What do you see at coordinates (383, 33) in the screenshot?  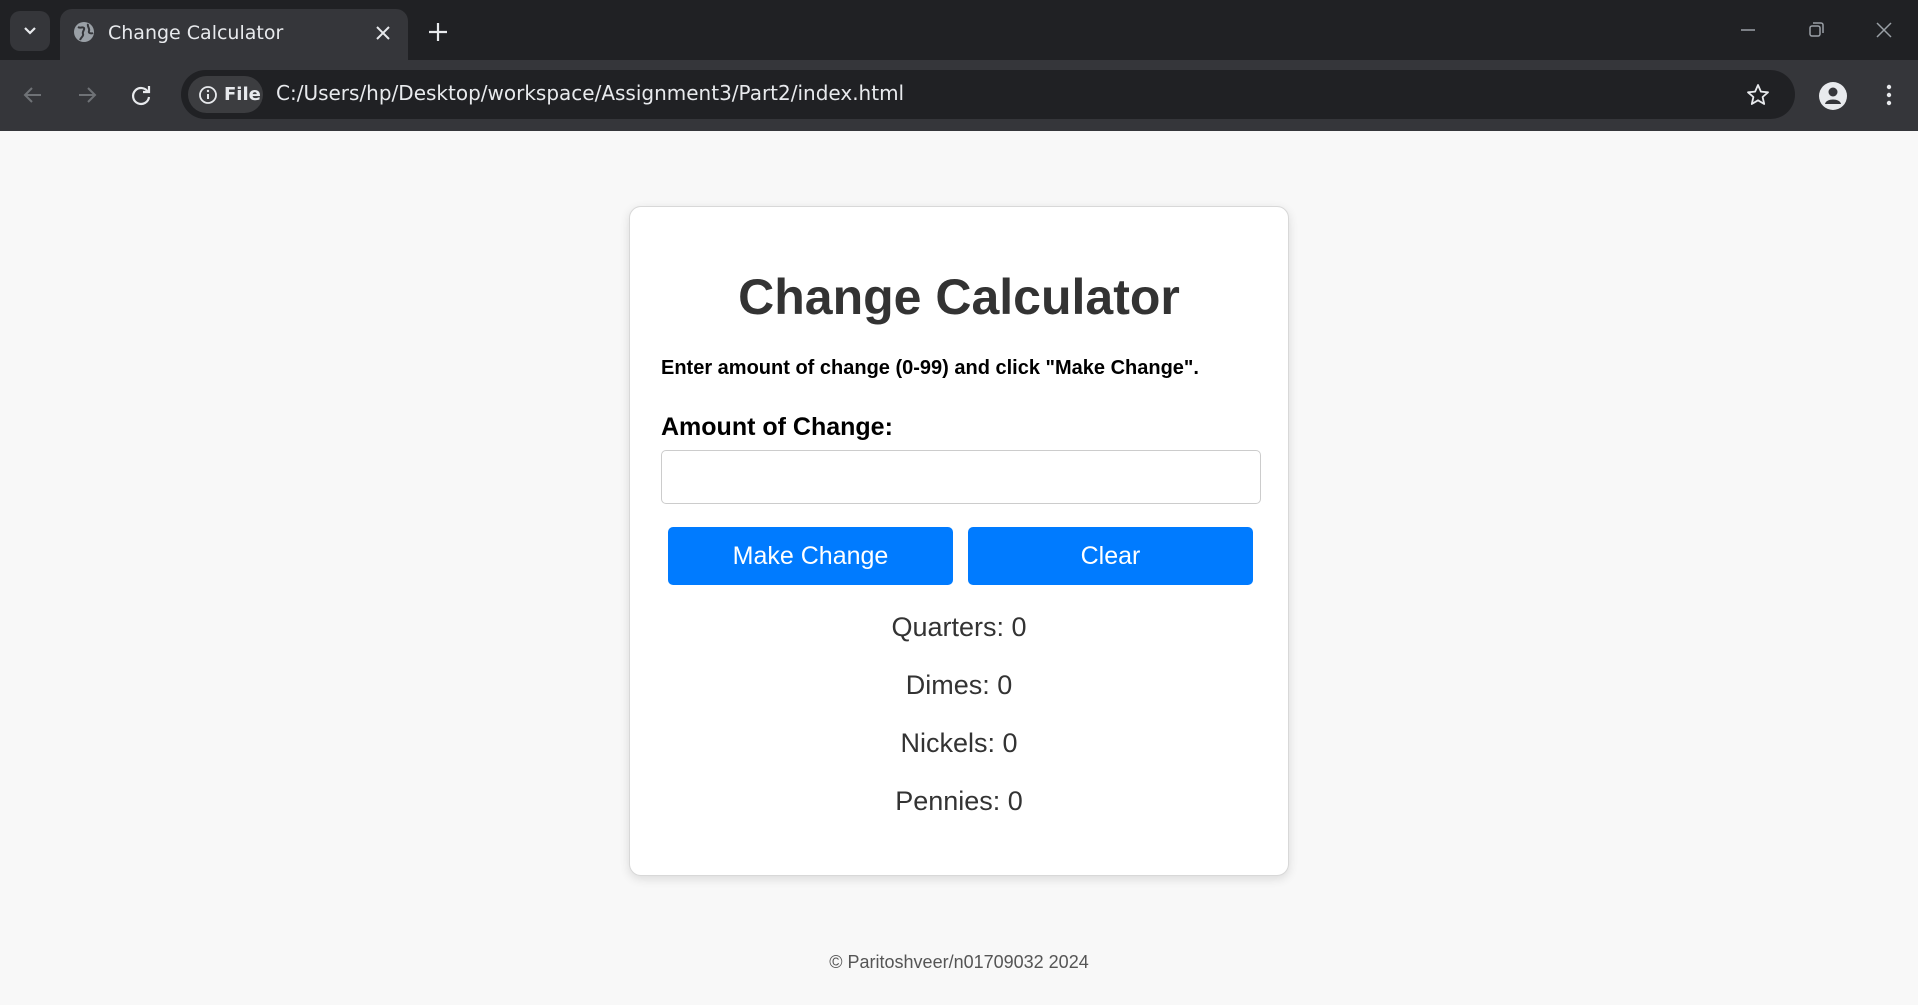 I see `close-icon` at bounding box center [383, 33].